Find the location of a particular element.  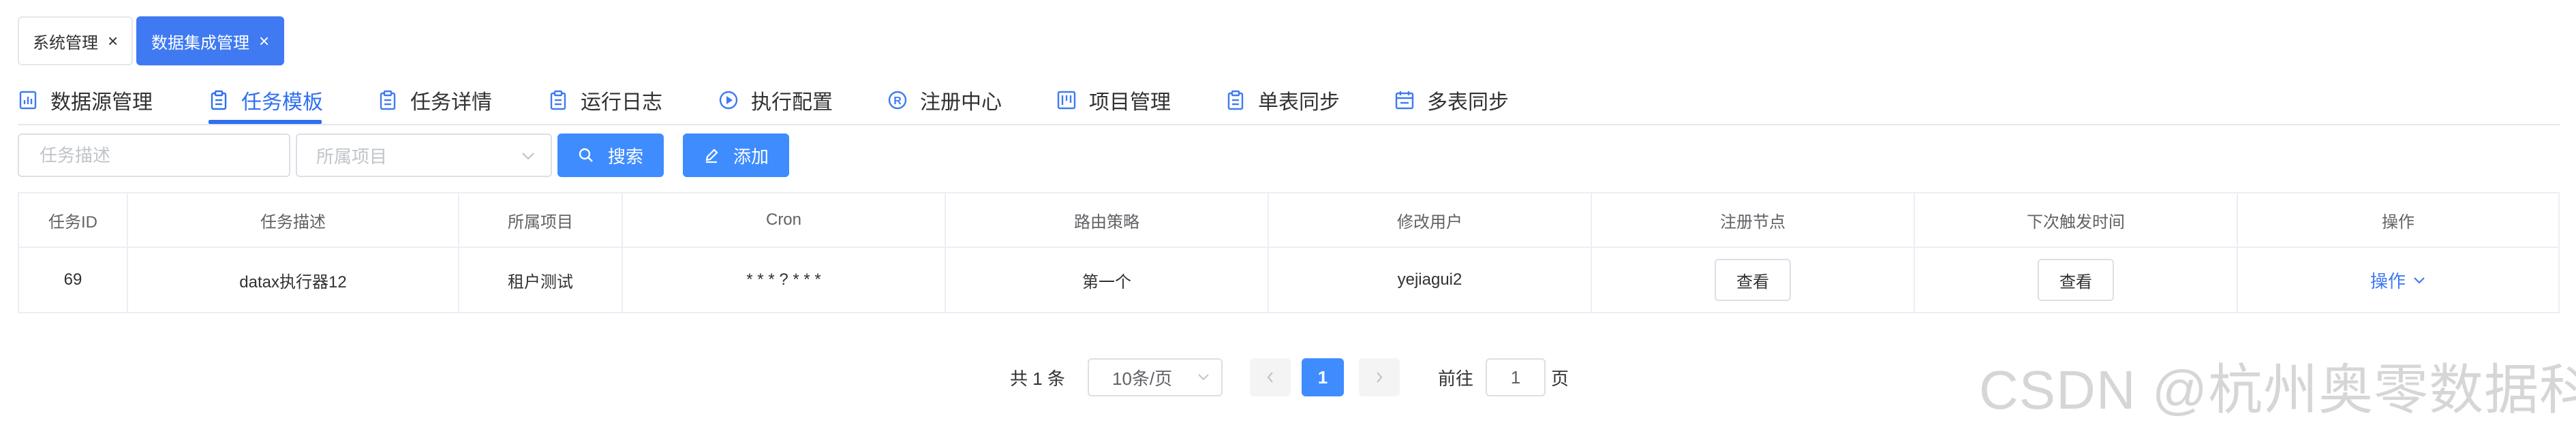

cell-cron: * * * ? * * * is located at coordinates (785, 280).